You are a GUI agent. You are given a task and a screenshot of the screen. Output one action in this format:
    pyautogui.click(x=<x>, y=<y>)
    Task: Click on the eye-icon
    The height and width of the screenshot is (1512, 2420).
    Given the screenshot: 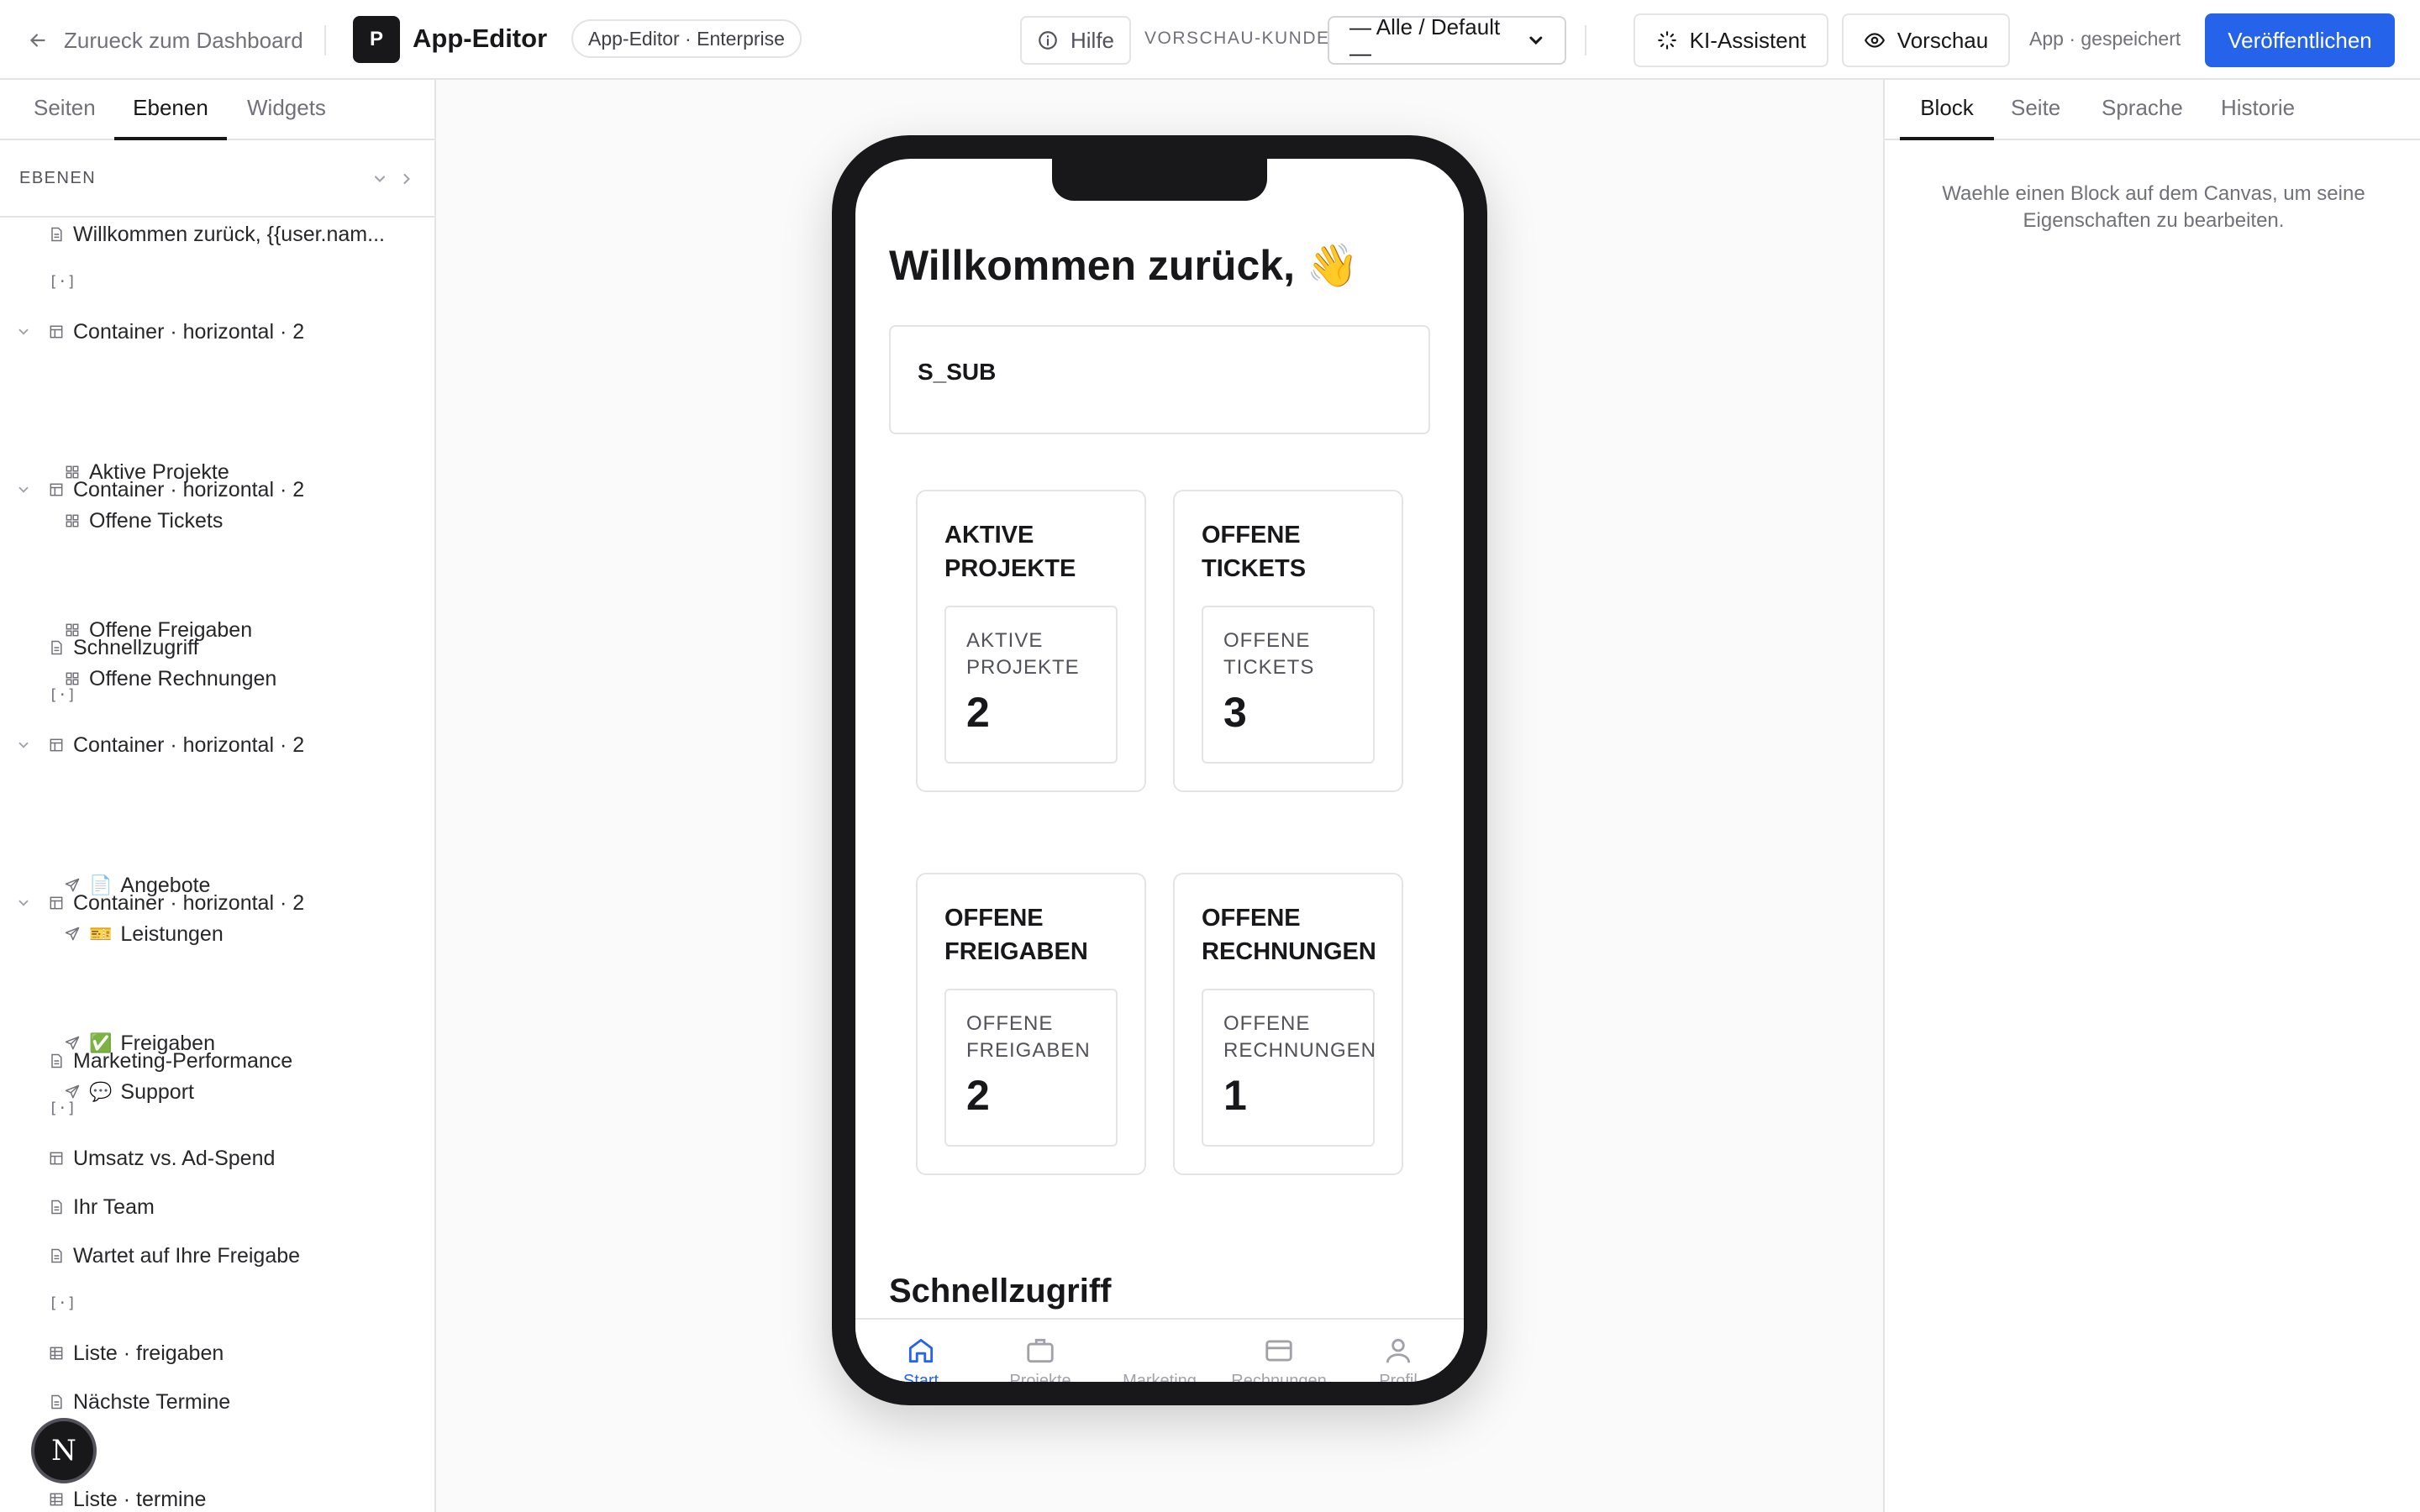 What is the action you would take?
    pyautogui.click(x=1874, y=40)
    